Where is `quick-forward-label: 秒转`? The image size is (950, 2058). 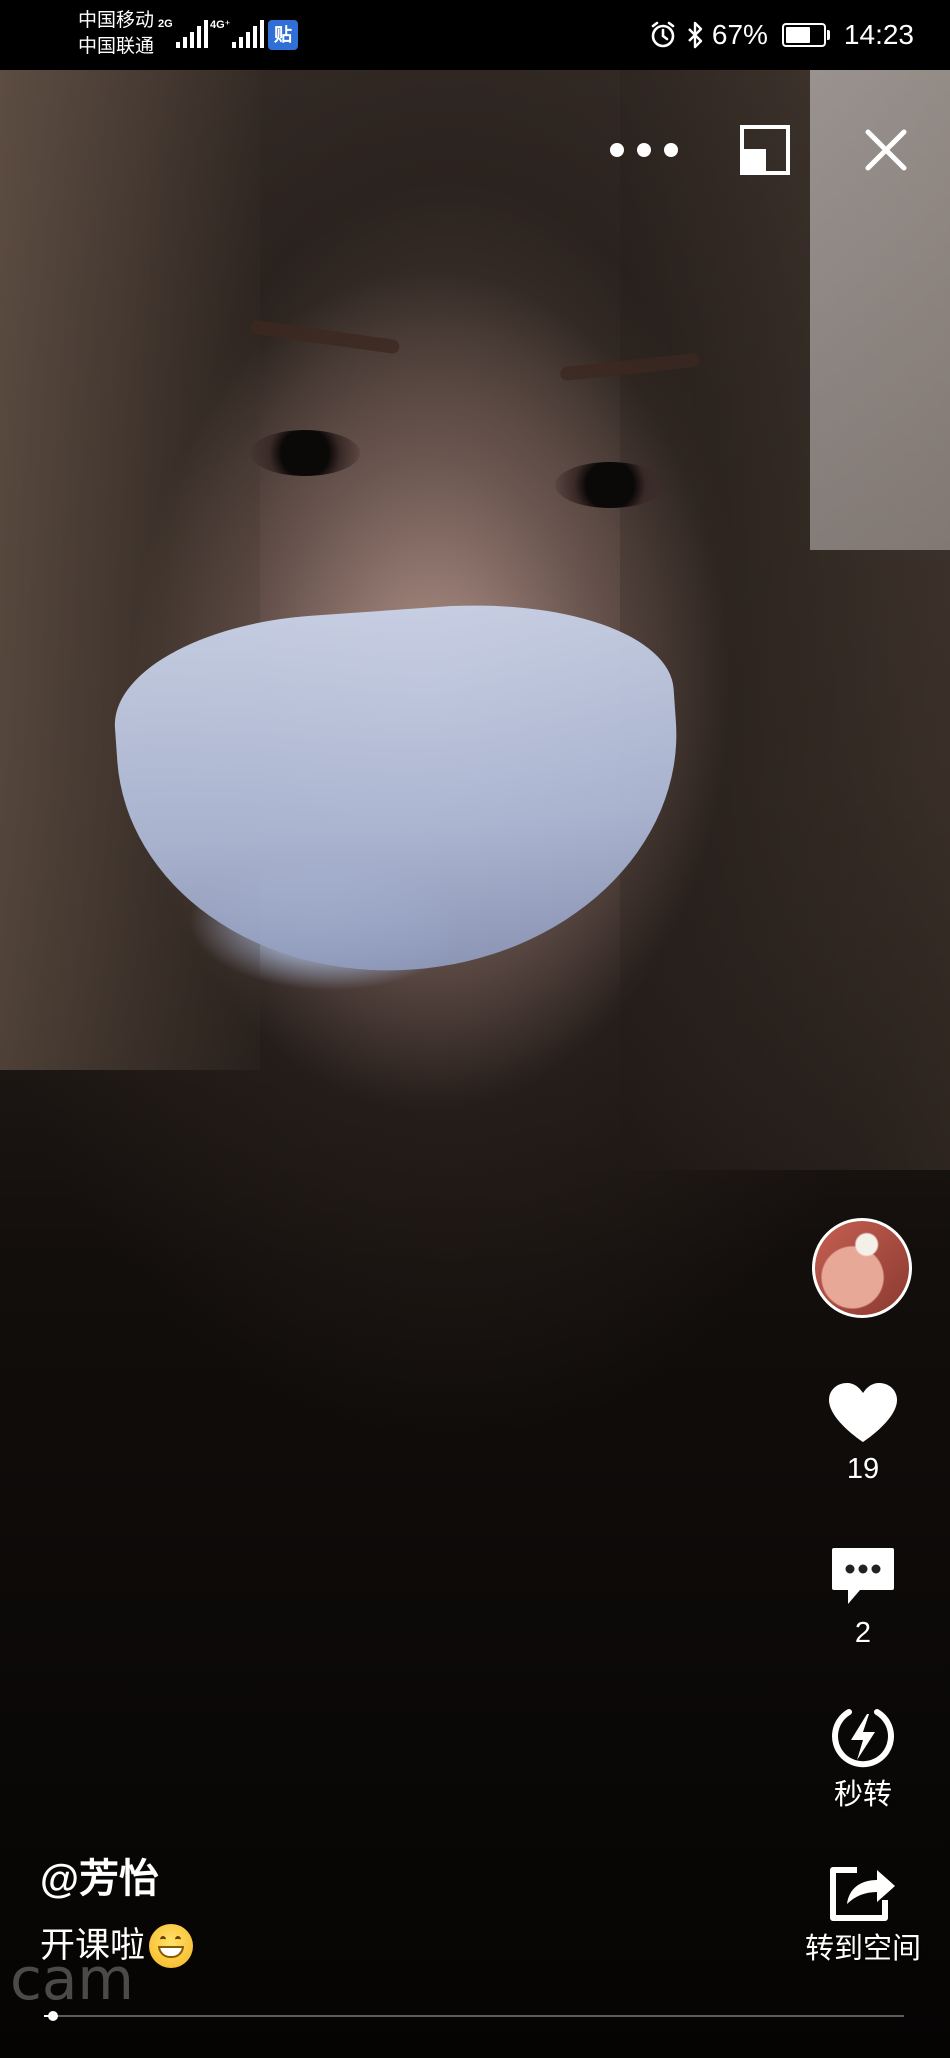
quick-forward-label: 秒转 is located at coordinates (862, 1795).